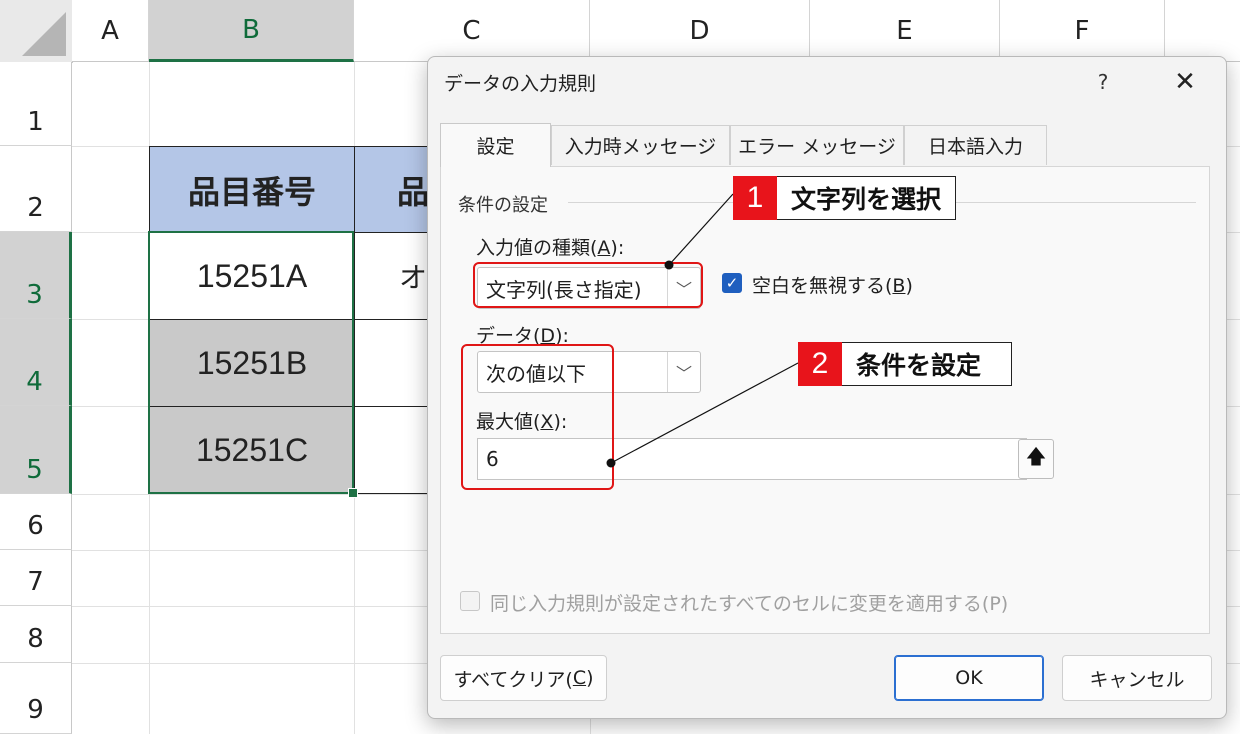  What do you see at coordinates (495, 145) in the screenshot?
I see `tab-settings: 設定` at bounding box center [495, 145].